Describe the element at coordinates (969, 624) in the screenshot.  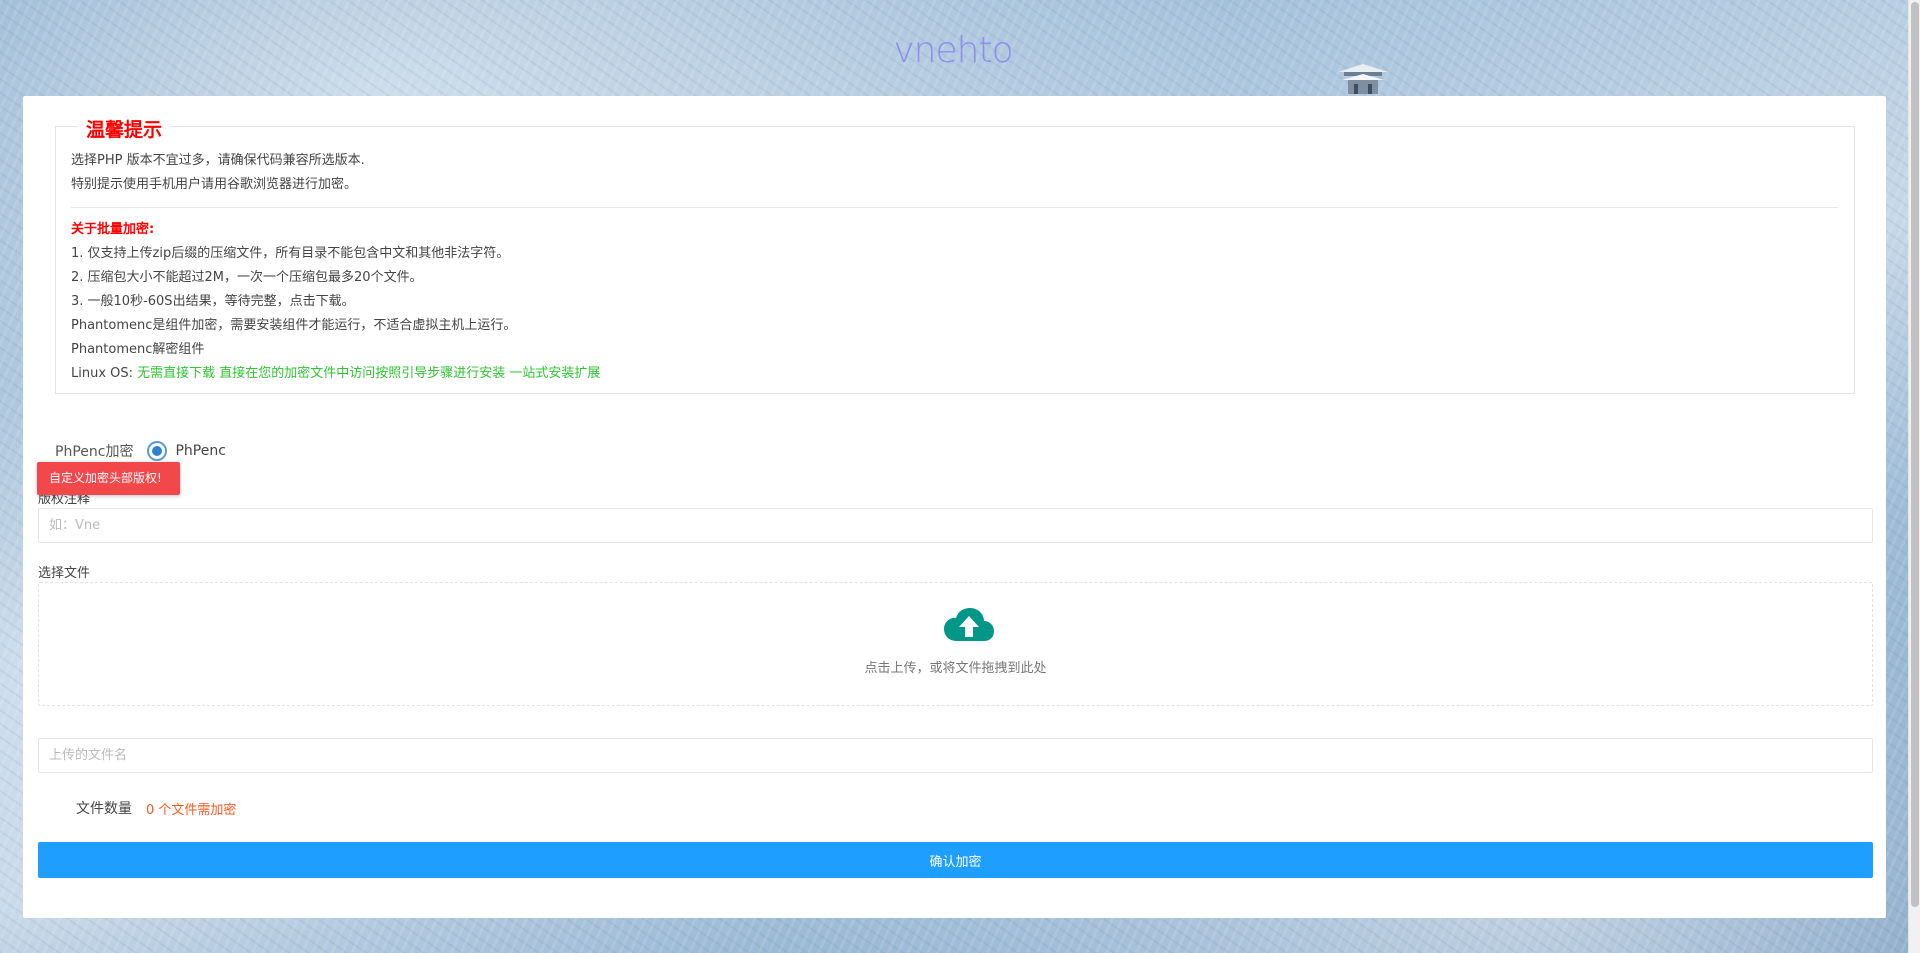
I see `cloud-upload-icon` at that location.